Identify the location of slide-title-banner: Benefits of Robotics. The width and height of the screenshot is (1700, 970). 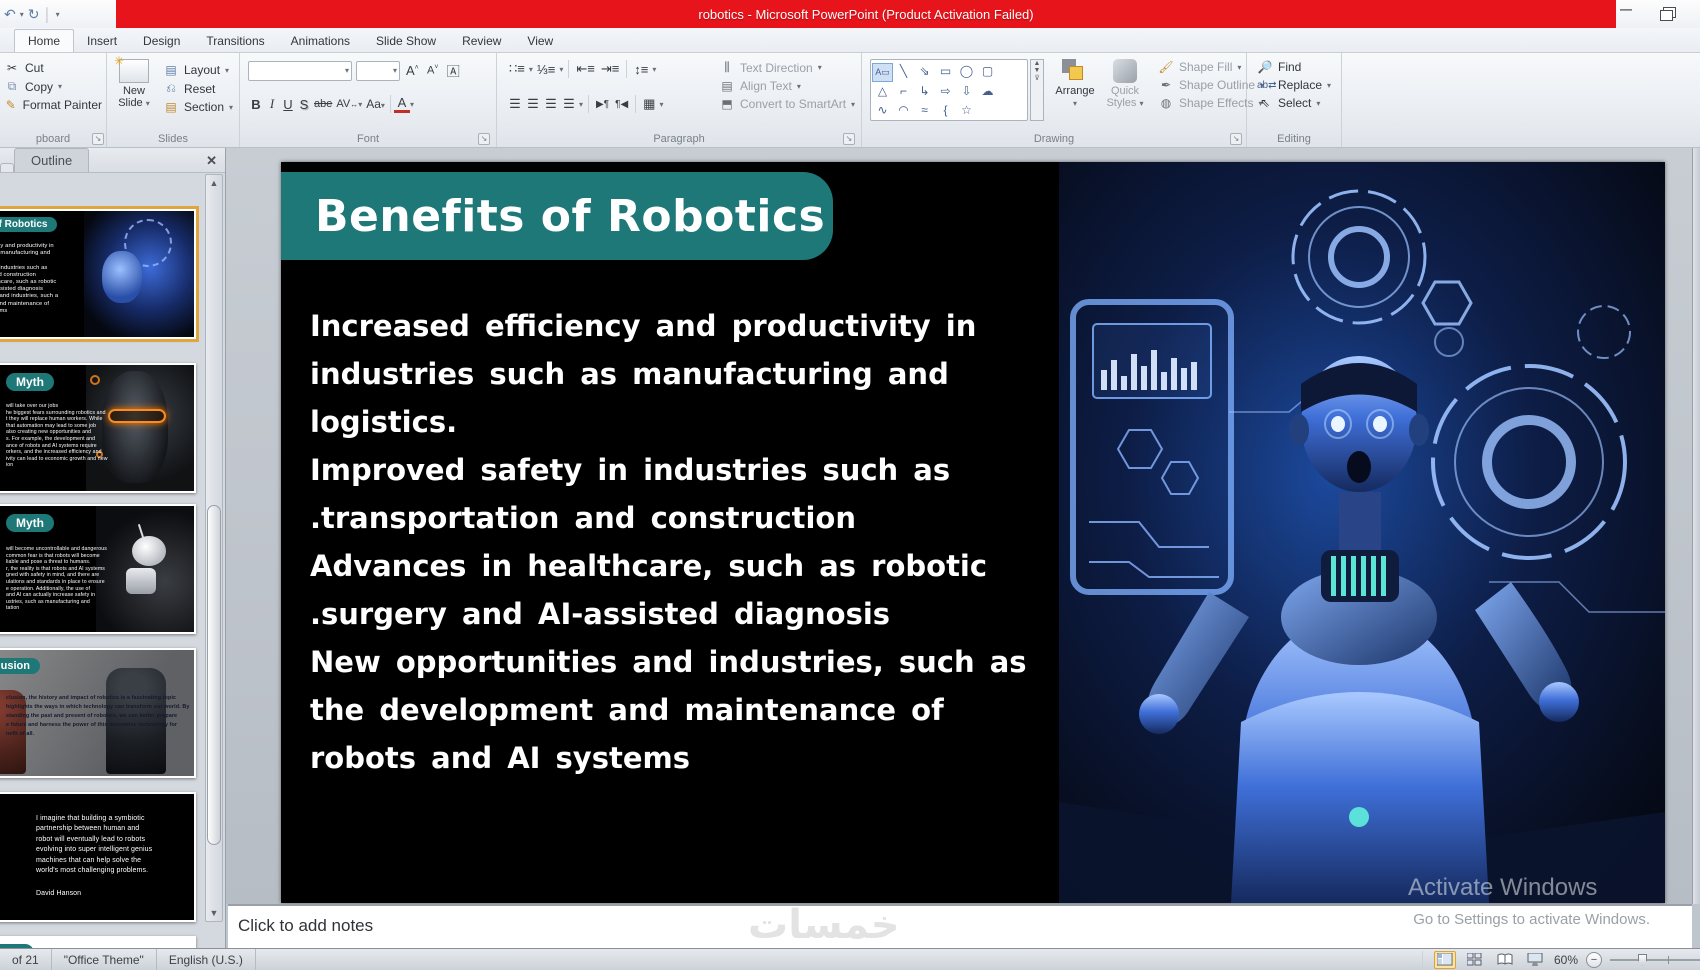
(557, 216).